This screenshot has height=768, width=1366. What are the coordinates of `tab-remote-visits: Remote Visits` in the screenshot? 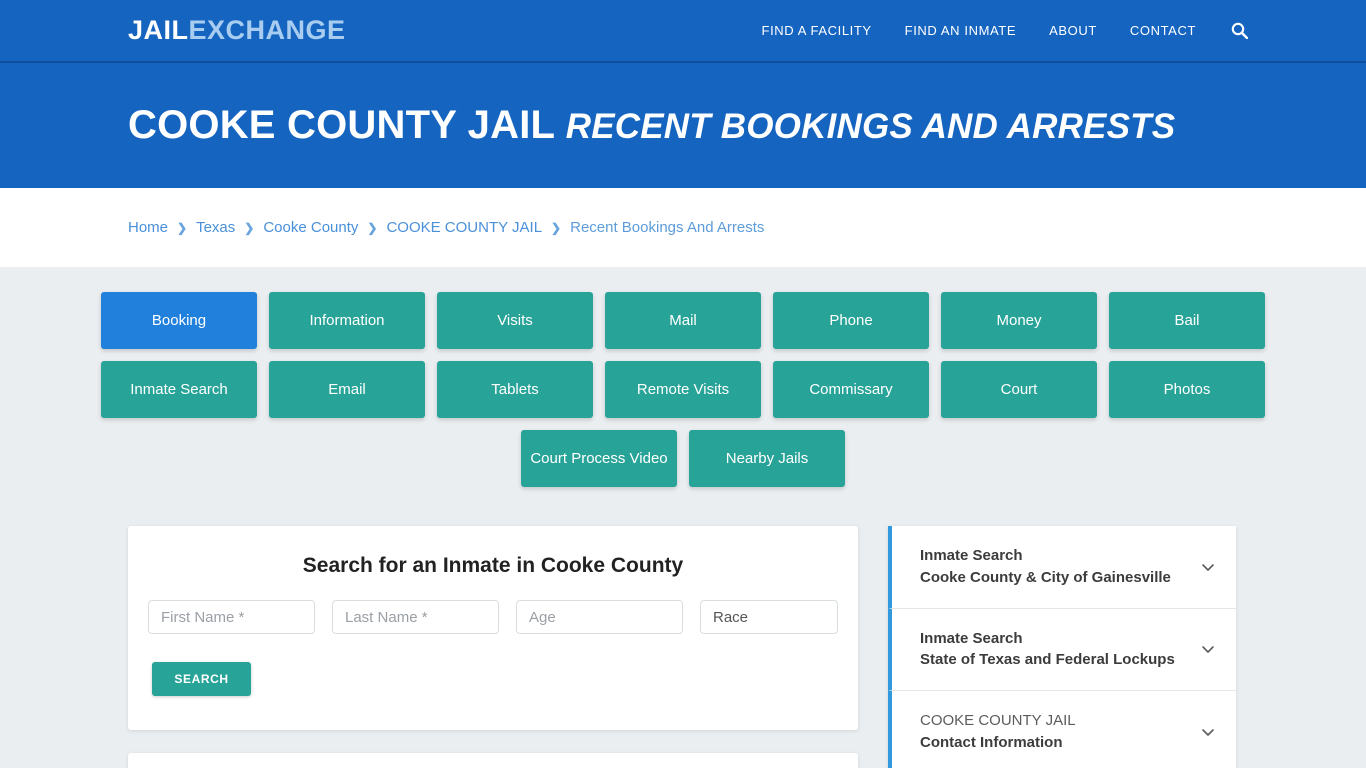 It's located at (683, 389).